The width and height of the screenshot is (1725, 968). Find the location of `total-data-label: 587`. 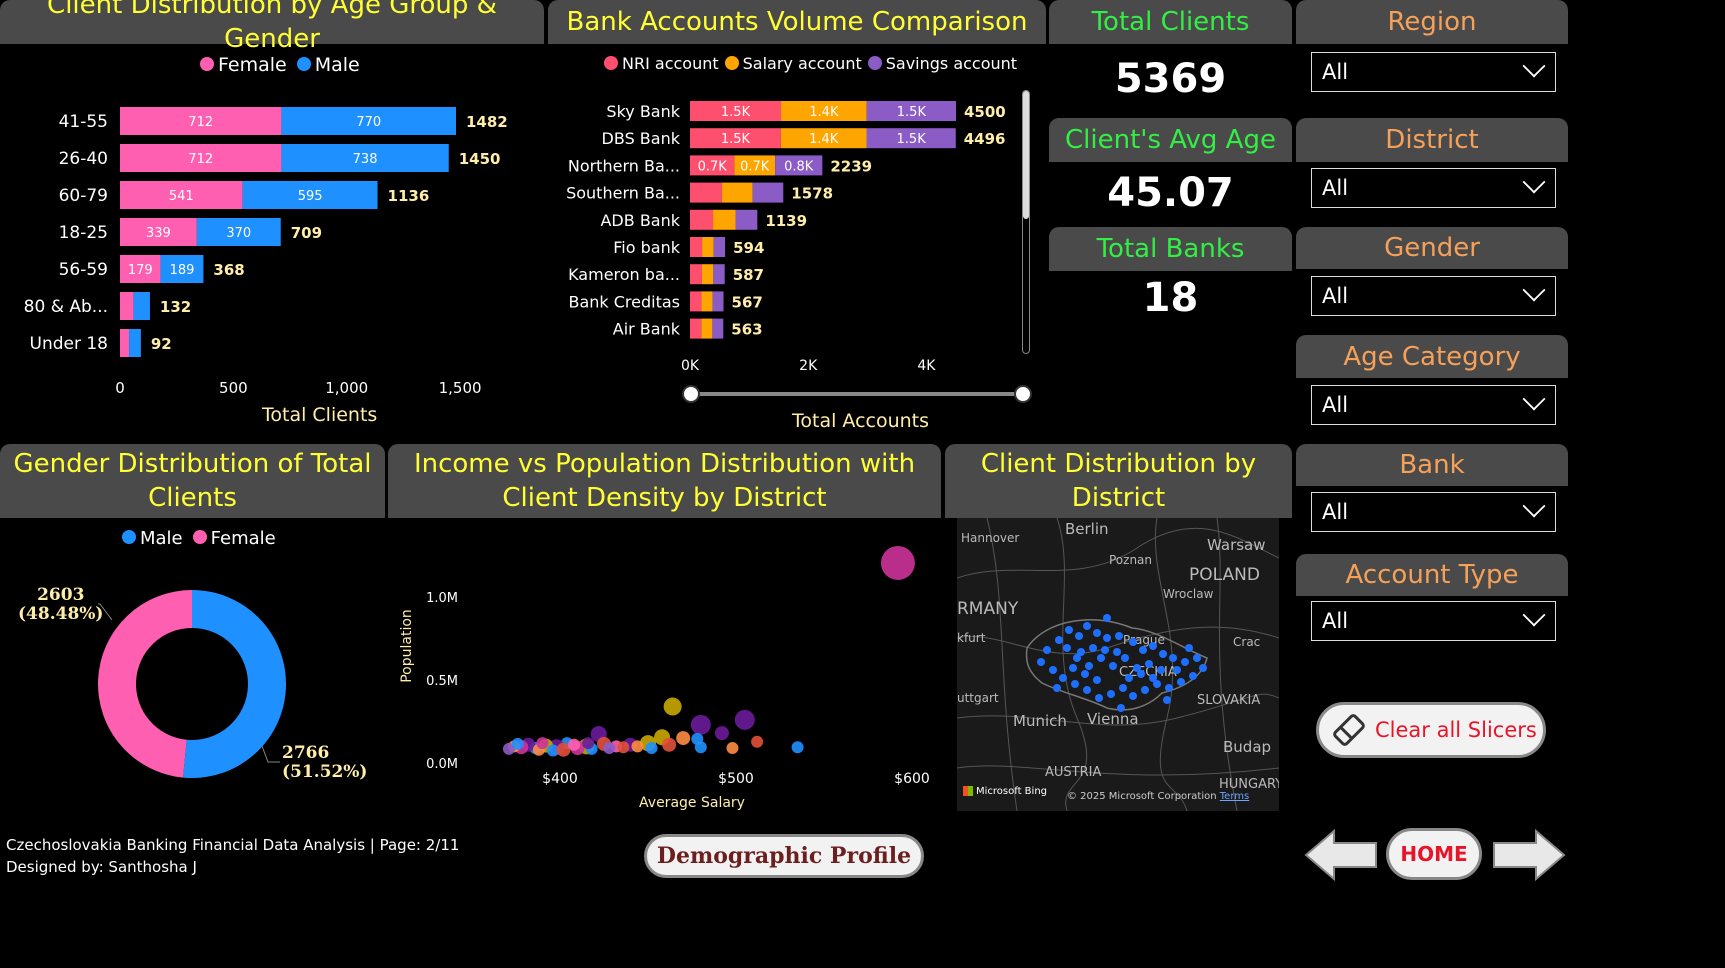

total-data-label: 587 is located at coordinates (748, 275).